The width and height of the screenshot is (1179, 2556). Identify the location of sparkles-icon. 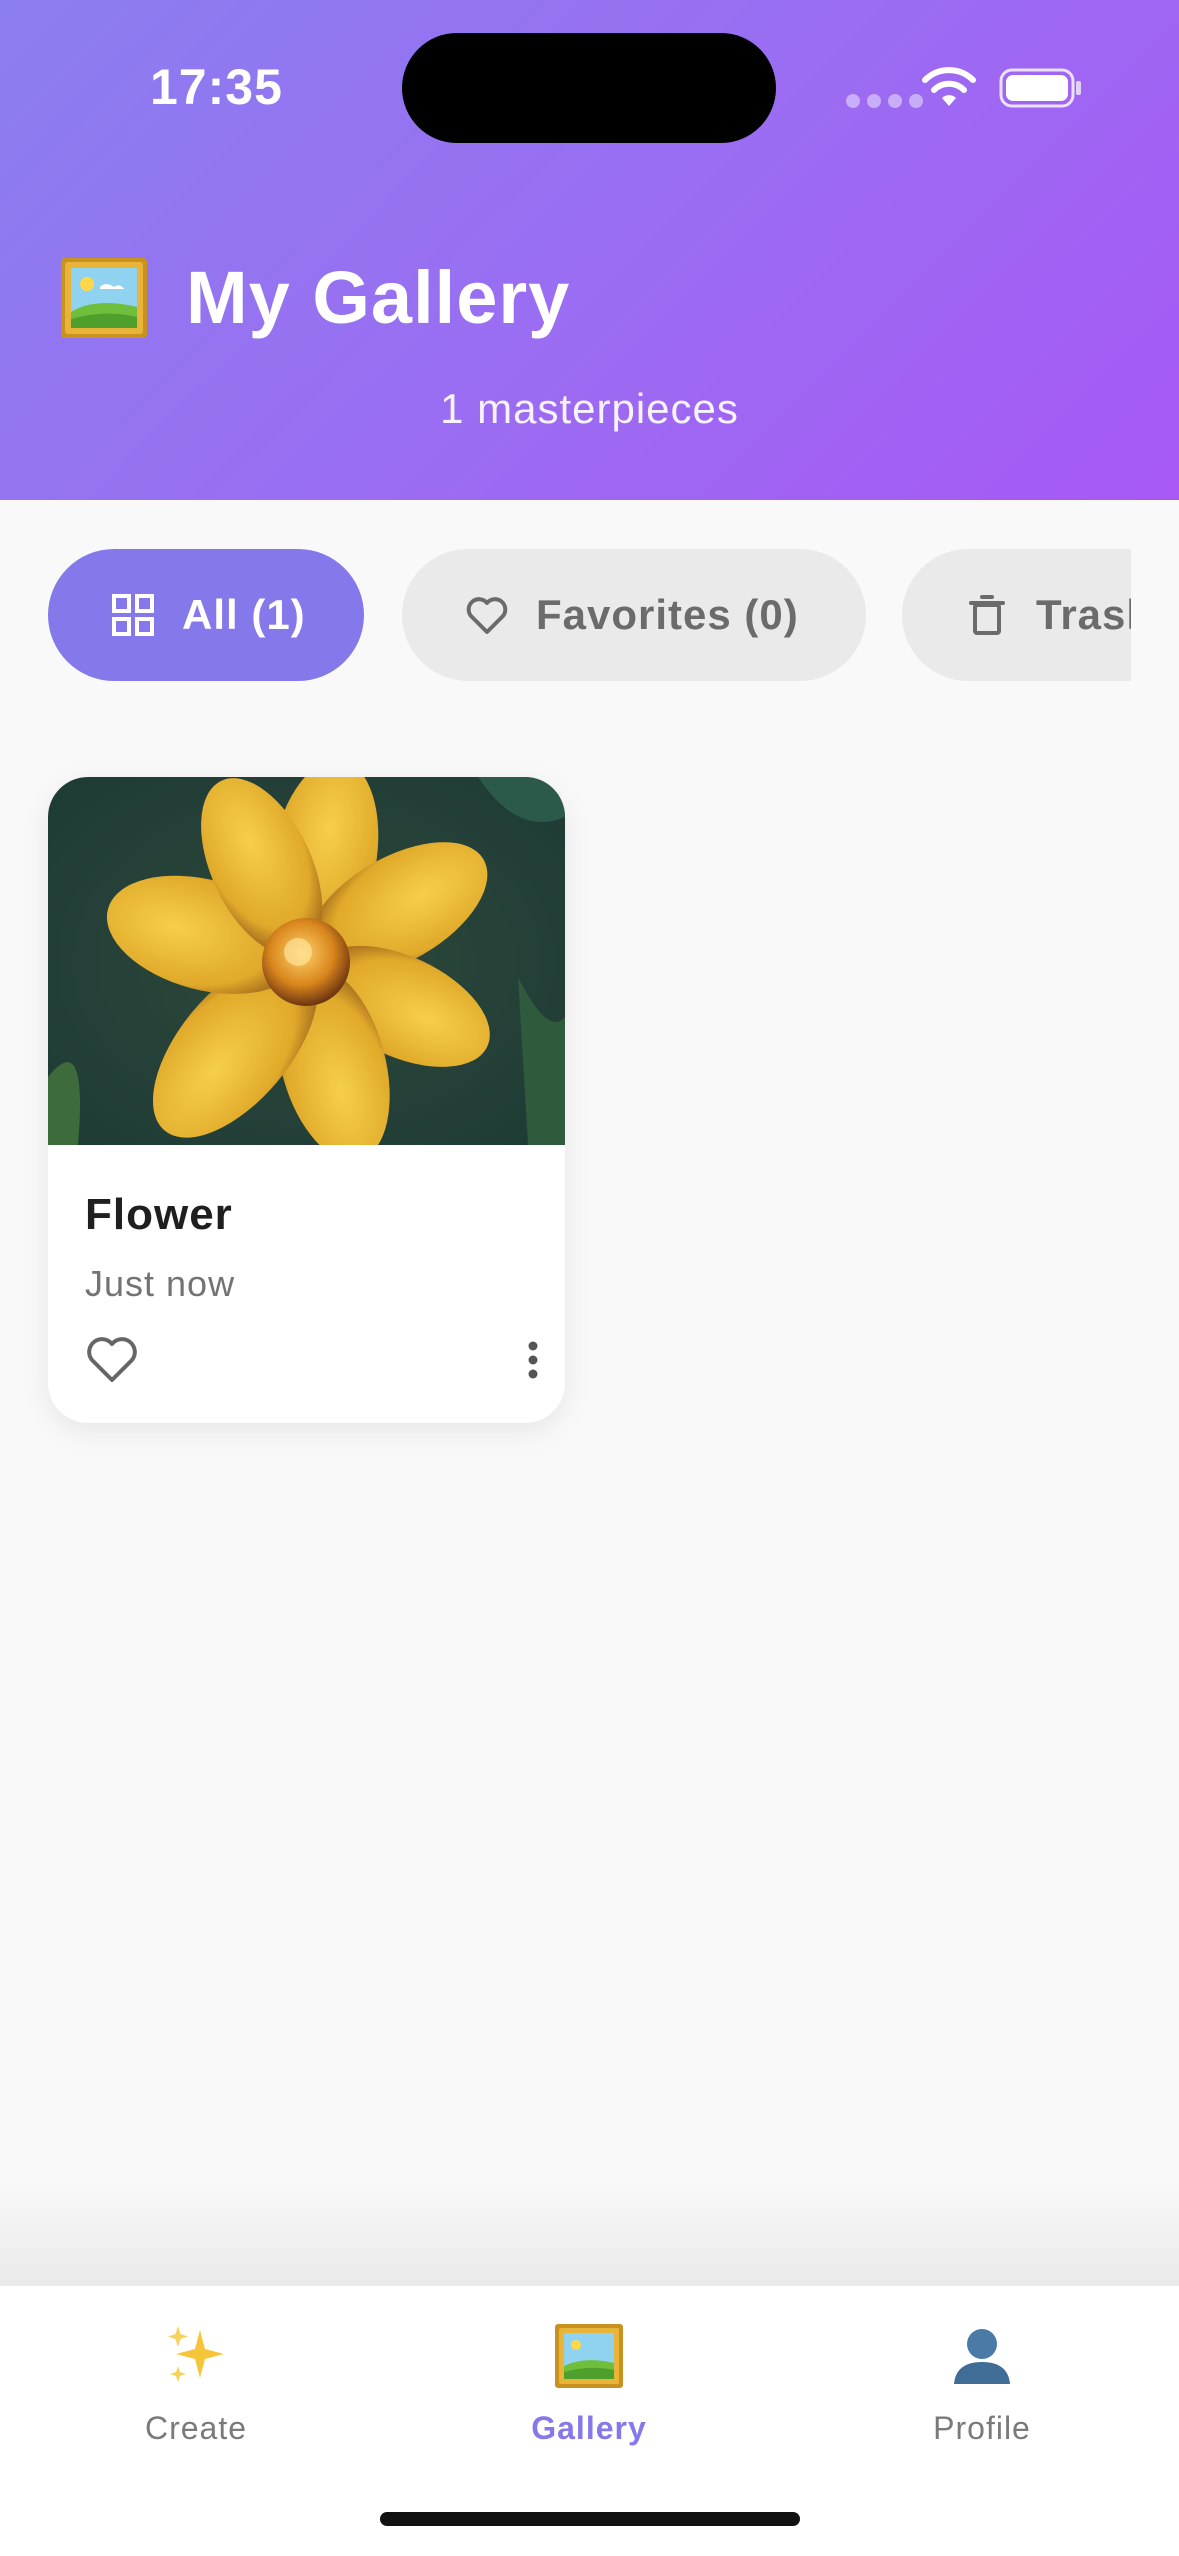
(196, 2354).